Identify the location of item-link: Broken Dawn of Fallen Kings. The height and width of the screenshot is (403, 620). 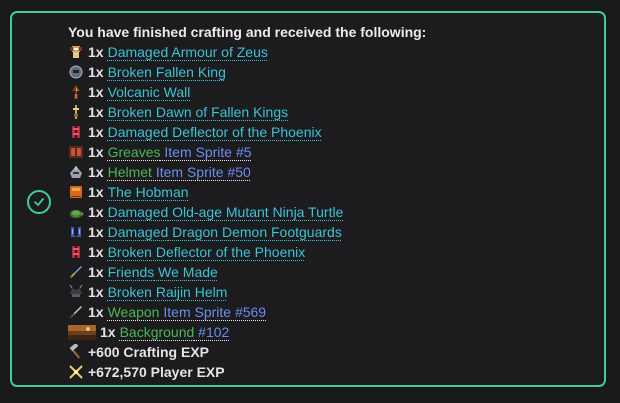
(198, 112).